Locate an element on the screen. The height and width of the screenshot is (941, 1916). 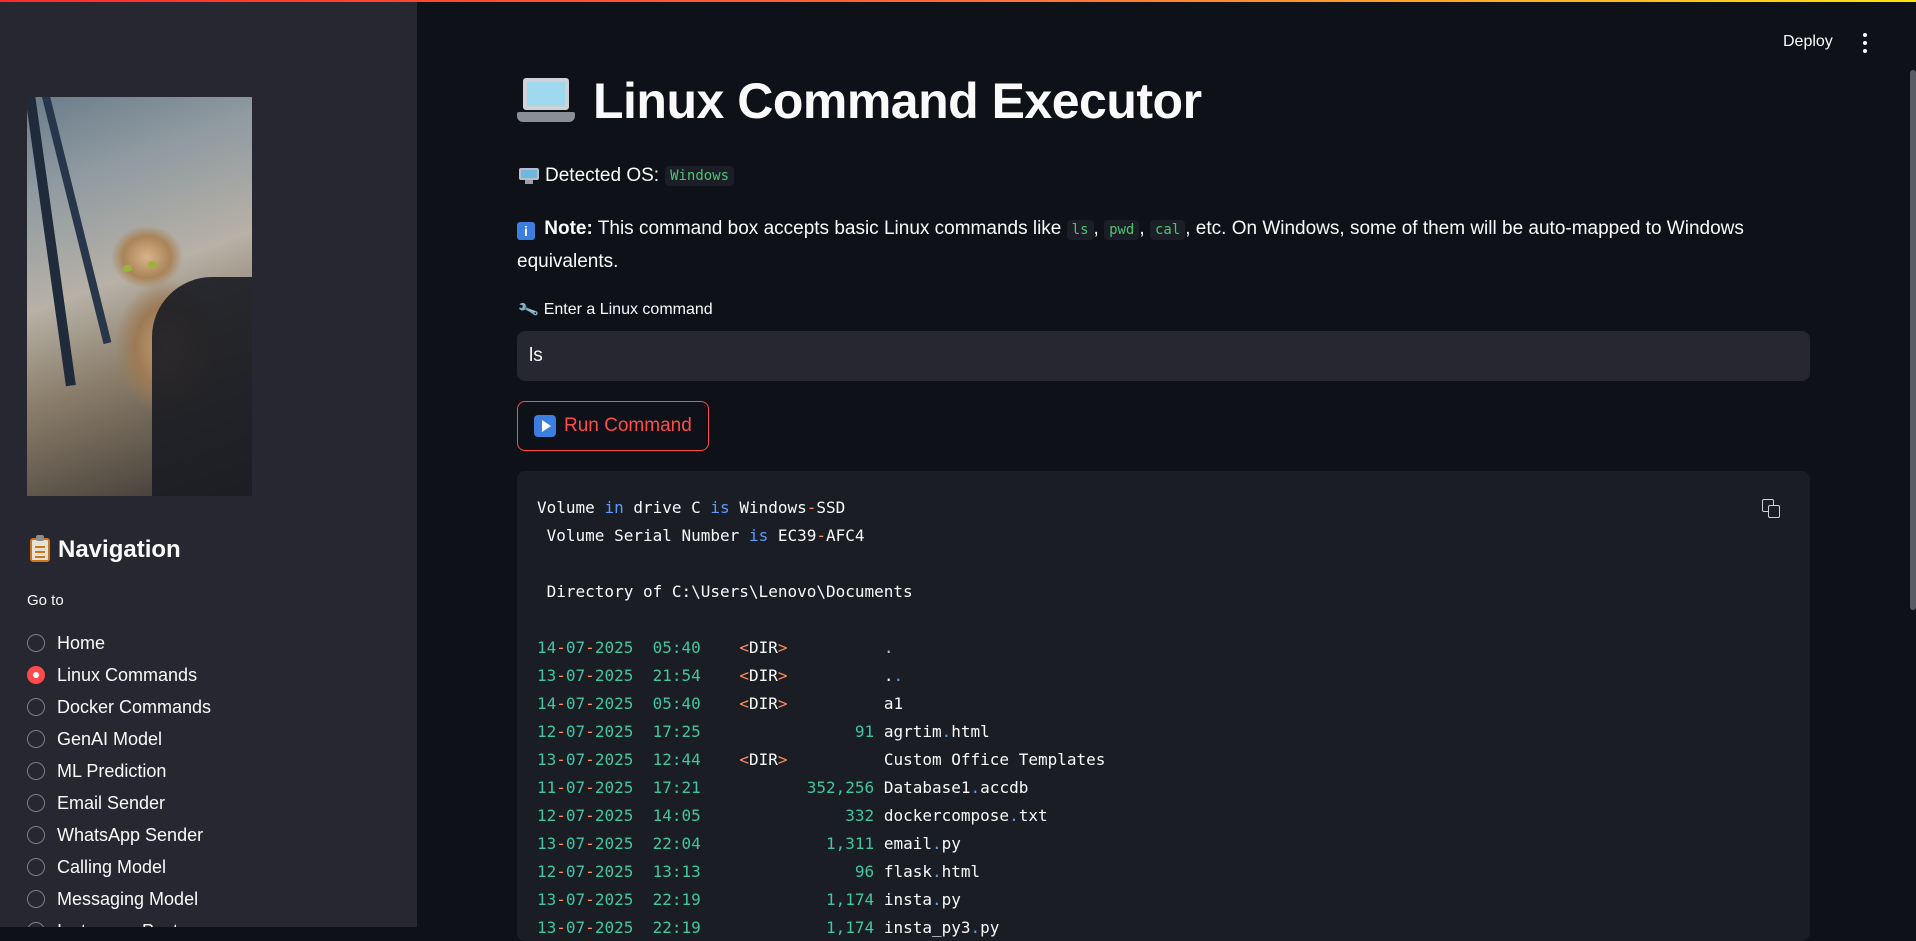
cat-photo is located at coordinates (139, 296).